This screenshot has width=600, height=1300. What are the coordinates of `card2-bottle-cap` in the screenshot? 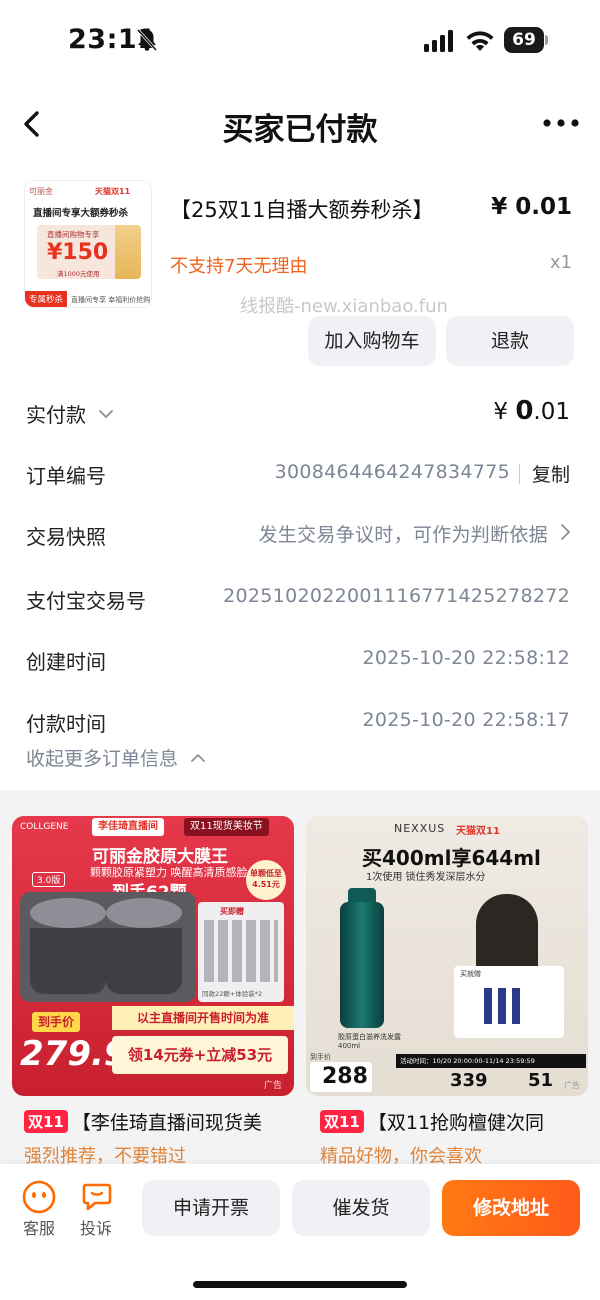 It's located at (362, 895).